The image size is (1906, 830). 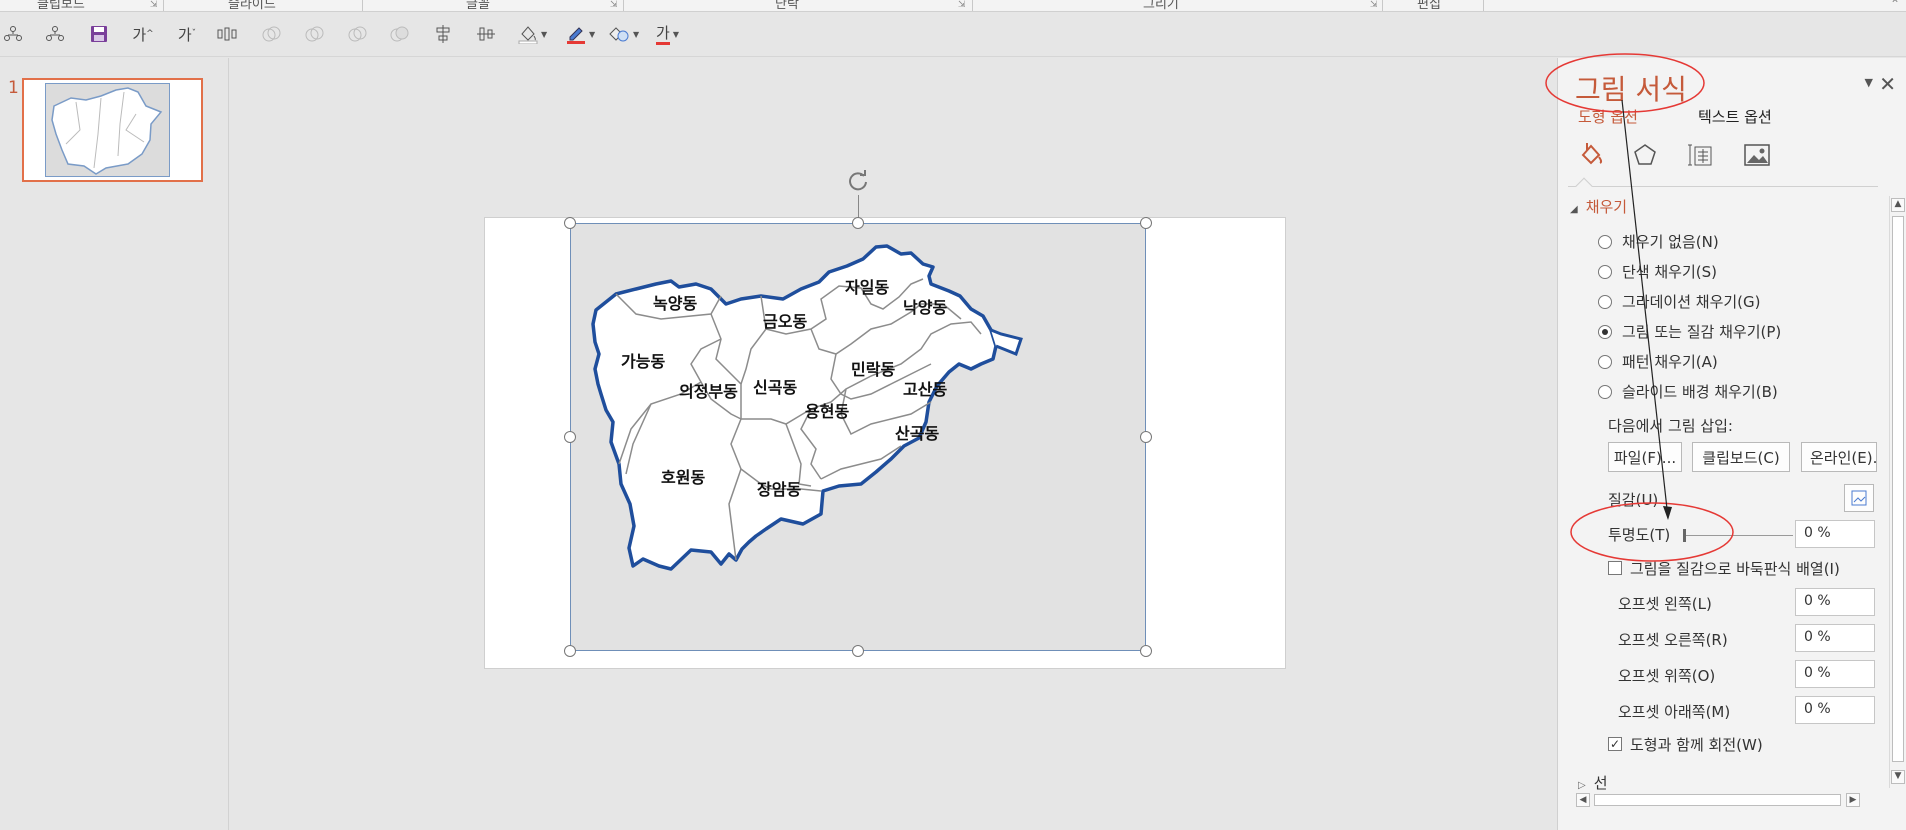 What do you see at coordinates (1684, 535) in the screenshot?
I see `transparency-slider-thumb` at bounding box center [1684, 535].